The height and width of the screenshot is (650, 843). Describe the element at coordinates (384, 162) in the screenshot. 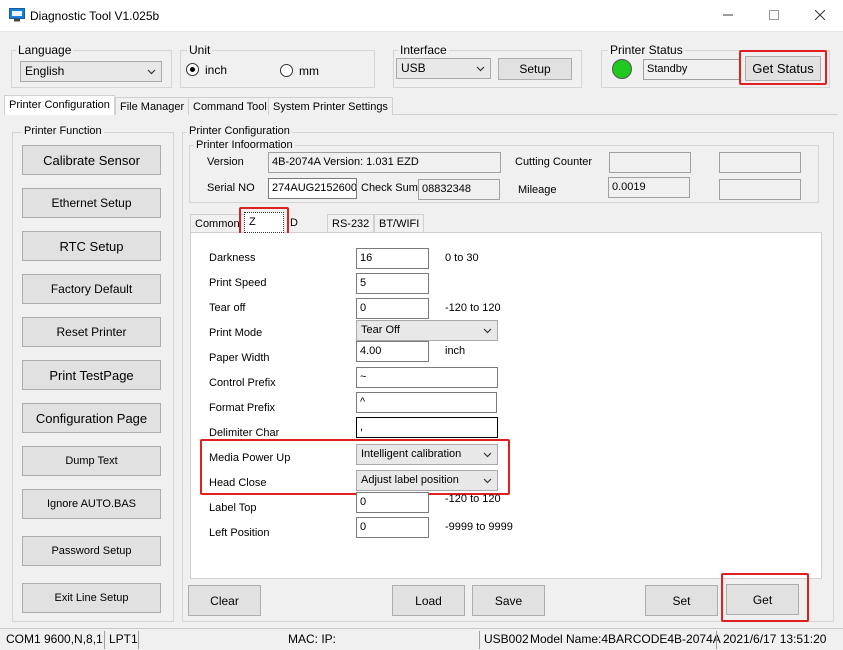

I see `version-field: 4B-2074A Version: 1.031 EZD` at that location.